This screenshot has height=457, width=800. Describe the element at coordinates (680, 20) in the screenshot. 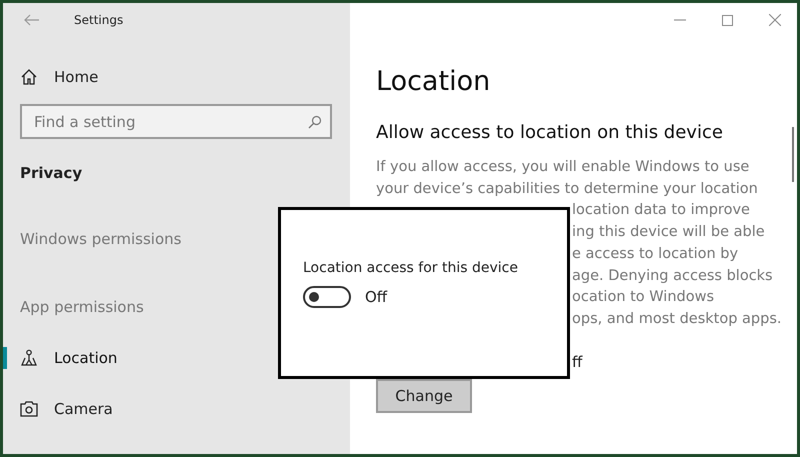

I see `minimize-icon` at that location.